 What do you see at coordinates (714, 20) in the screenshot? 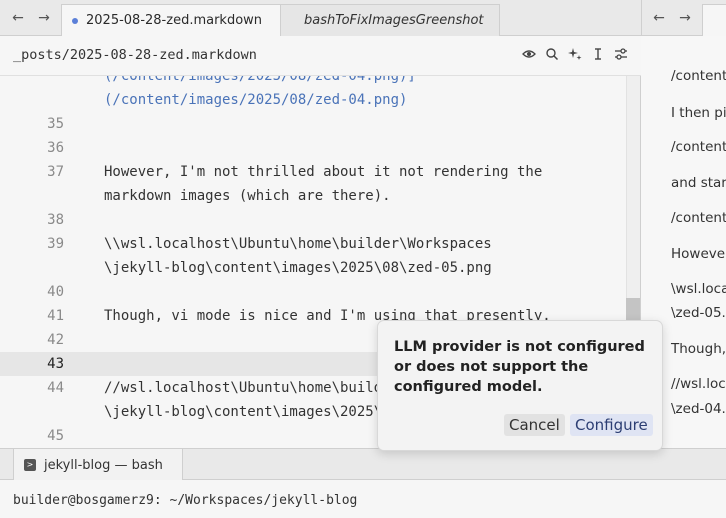
I see `tab-preview` at bounding box center [714, 20].